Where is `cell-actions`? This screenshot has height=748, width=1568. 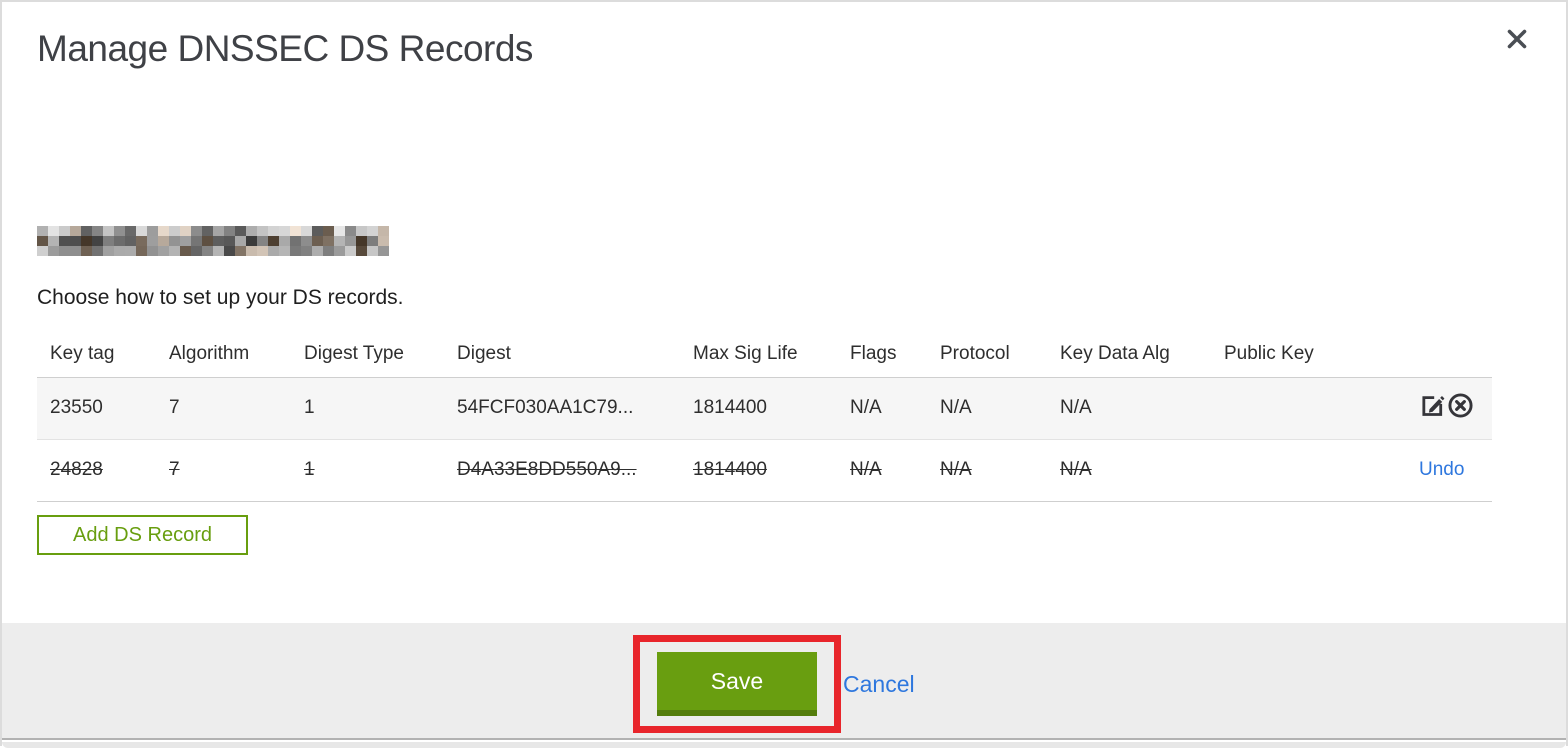 cell-actions is located at coordinates (1455, 408).